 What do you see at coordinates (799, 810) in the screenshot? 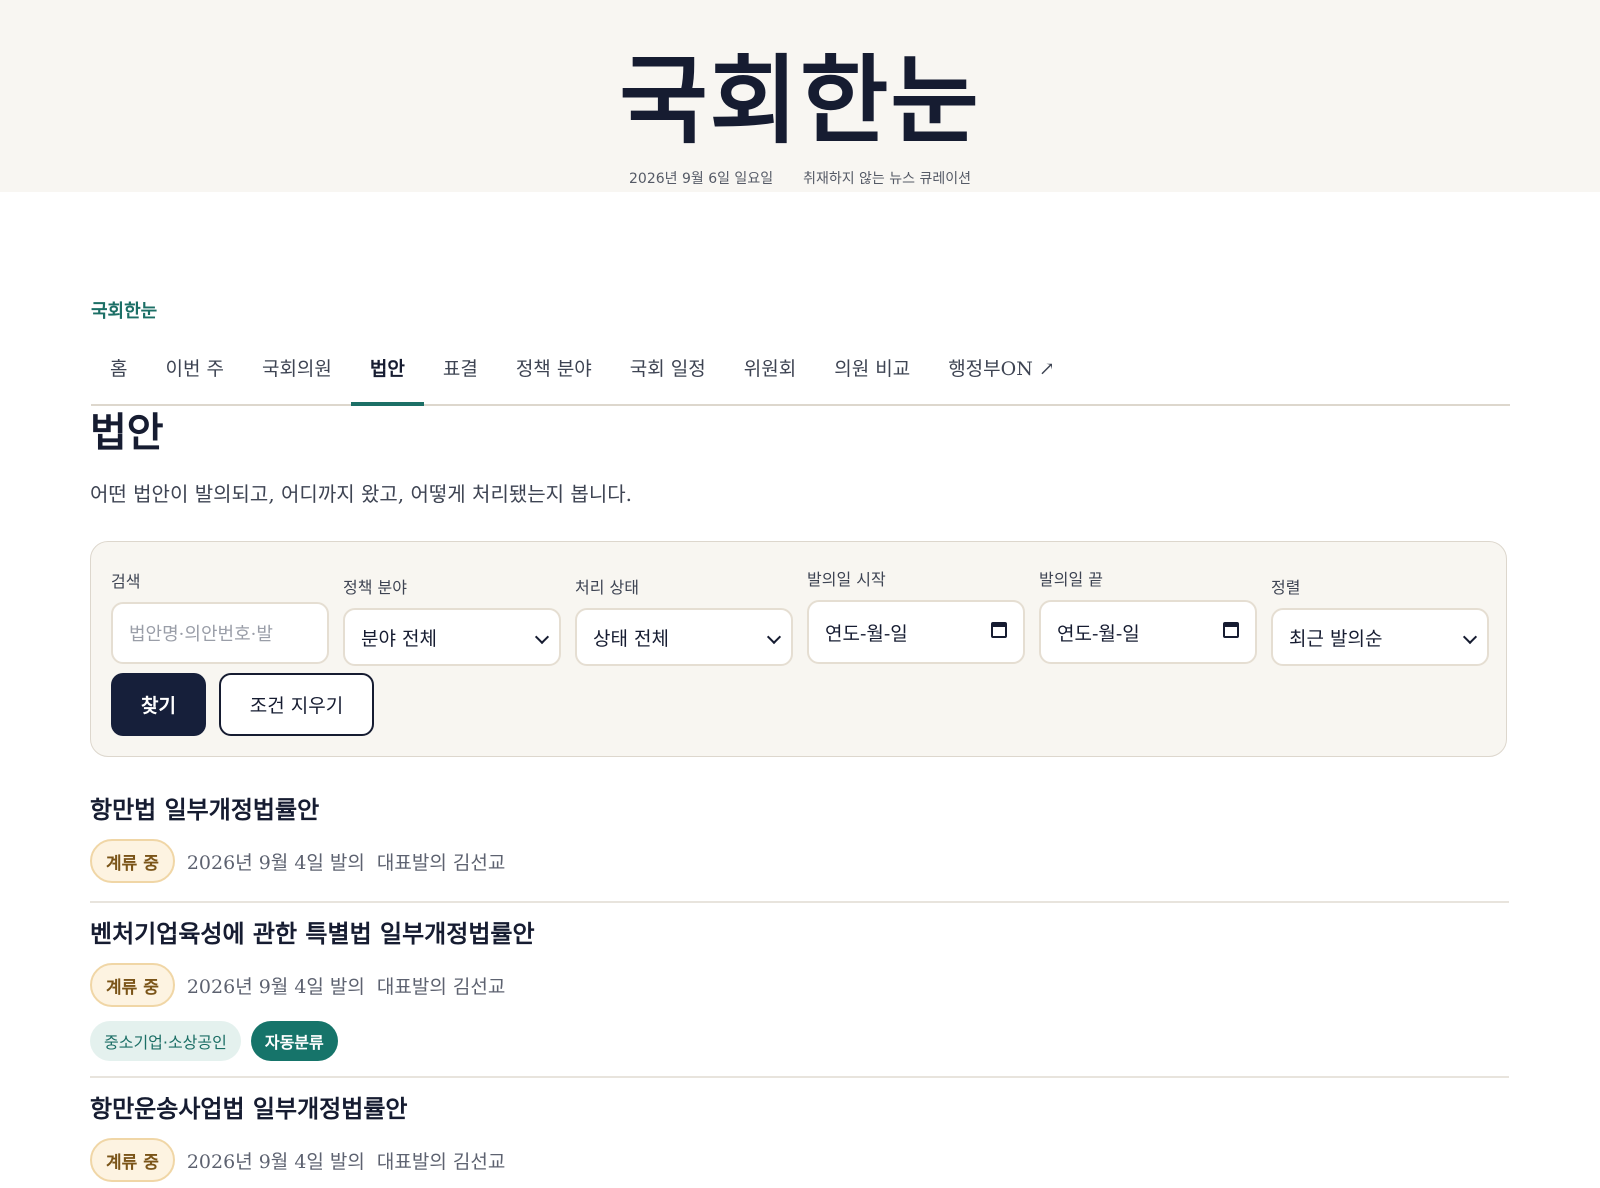
I see `bill-title: 항만법 일부개정법률안` at bounding box center [799, 810].